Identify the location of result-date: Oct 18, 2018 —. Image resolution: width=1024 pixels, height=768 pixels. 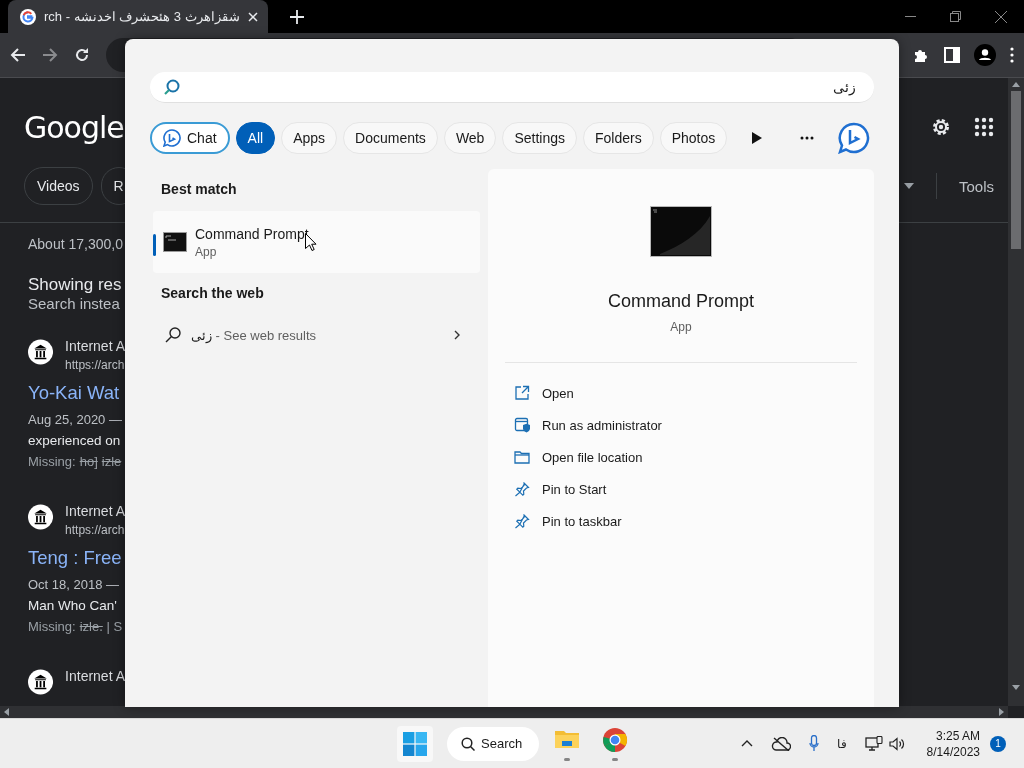
(74, 584).